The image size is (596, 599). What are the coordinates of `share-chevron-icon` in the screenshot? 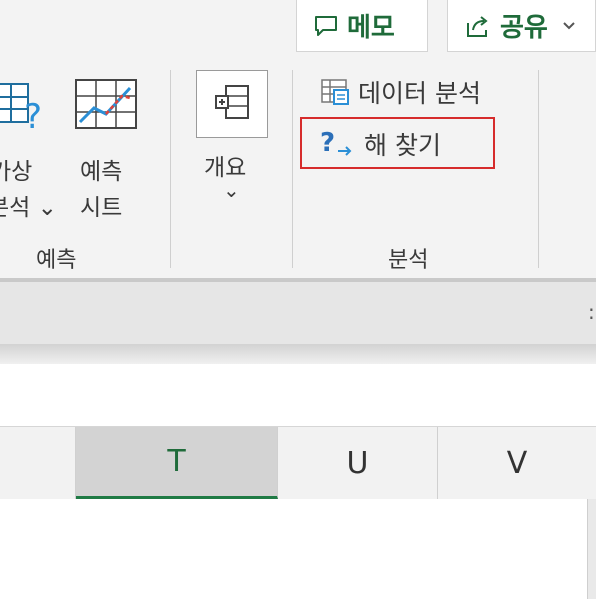 It's located at (569, 26).